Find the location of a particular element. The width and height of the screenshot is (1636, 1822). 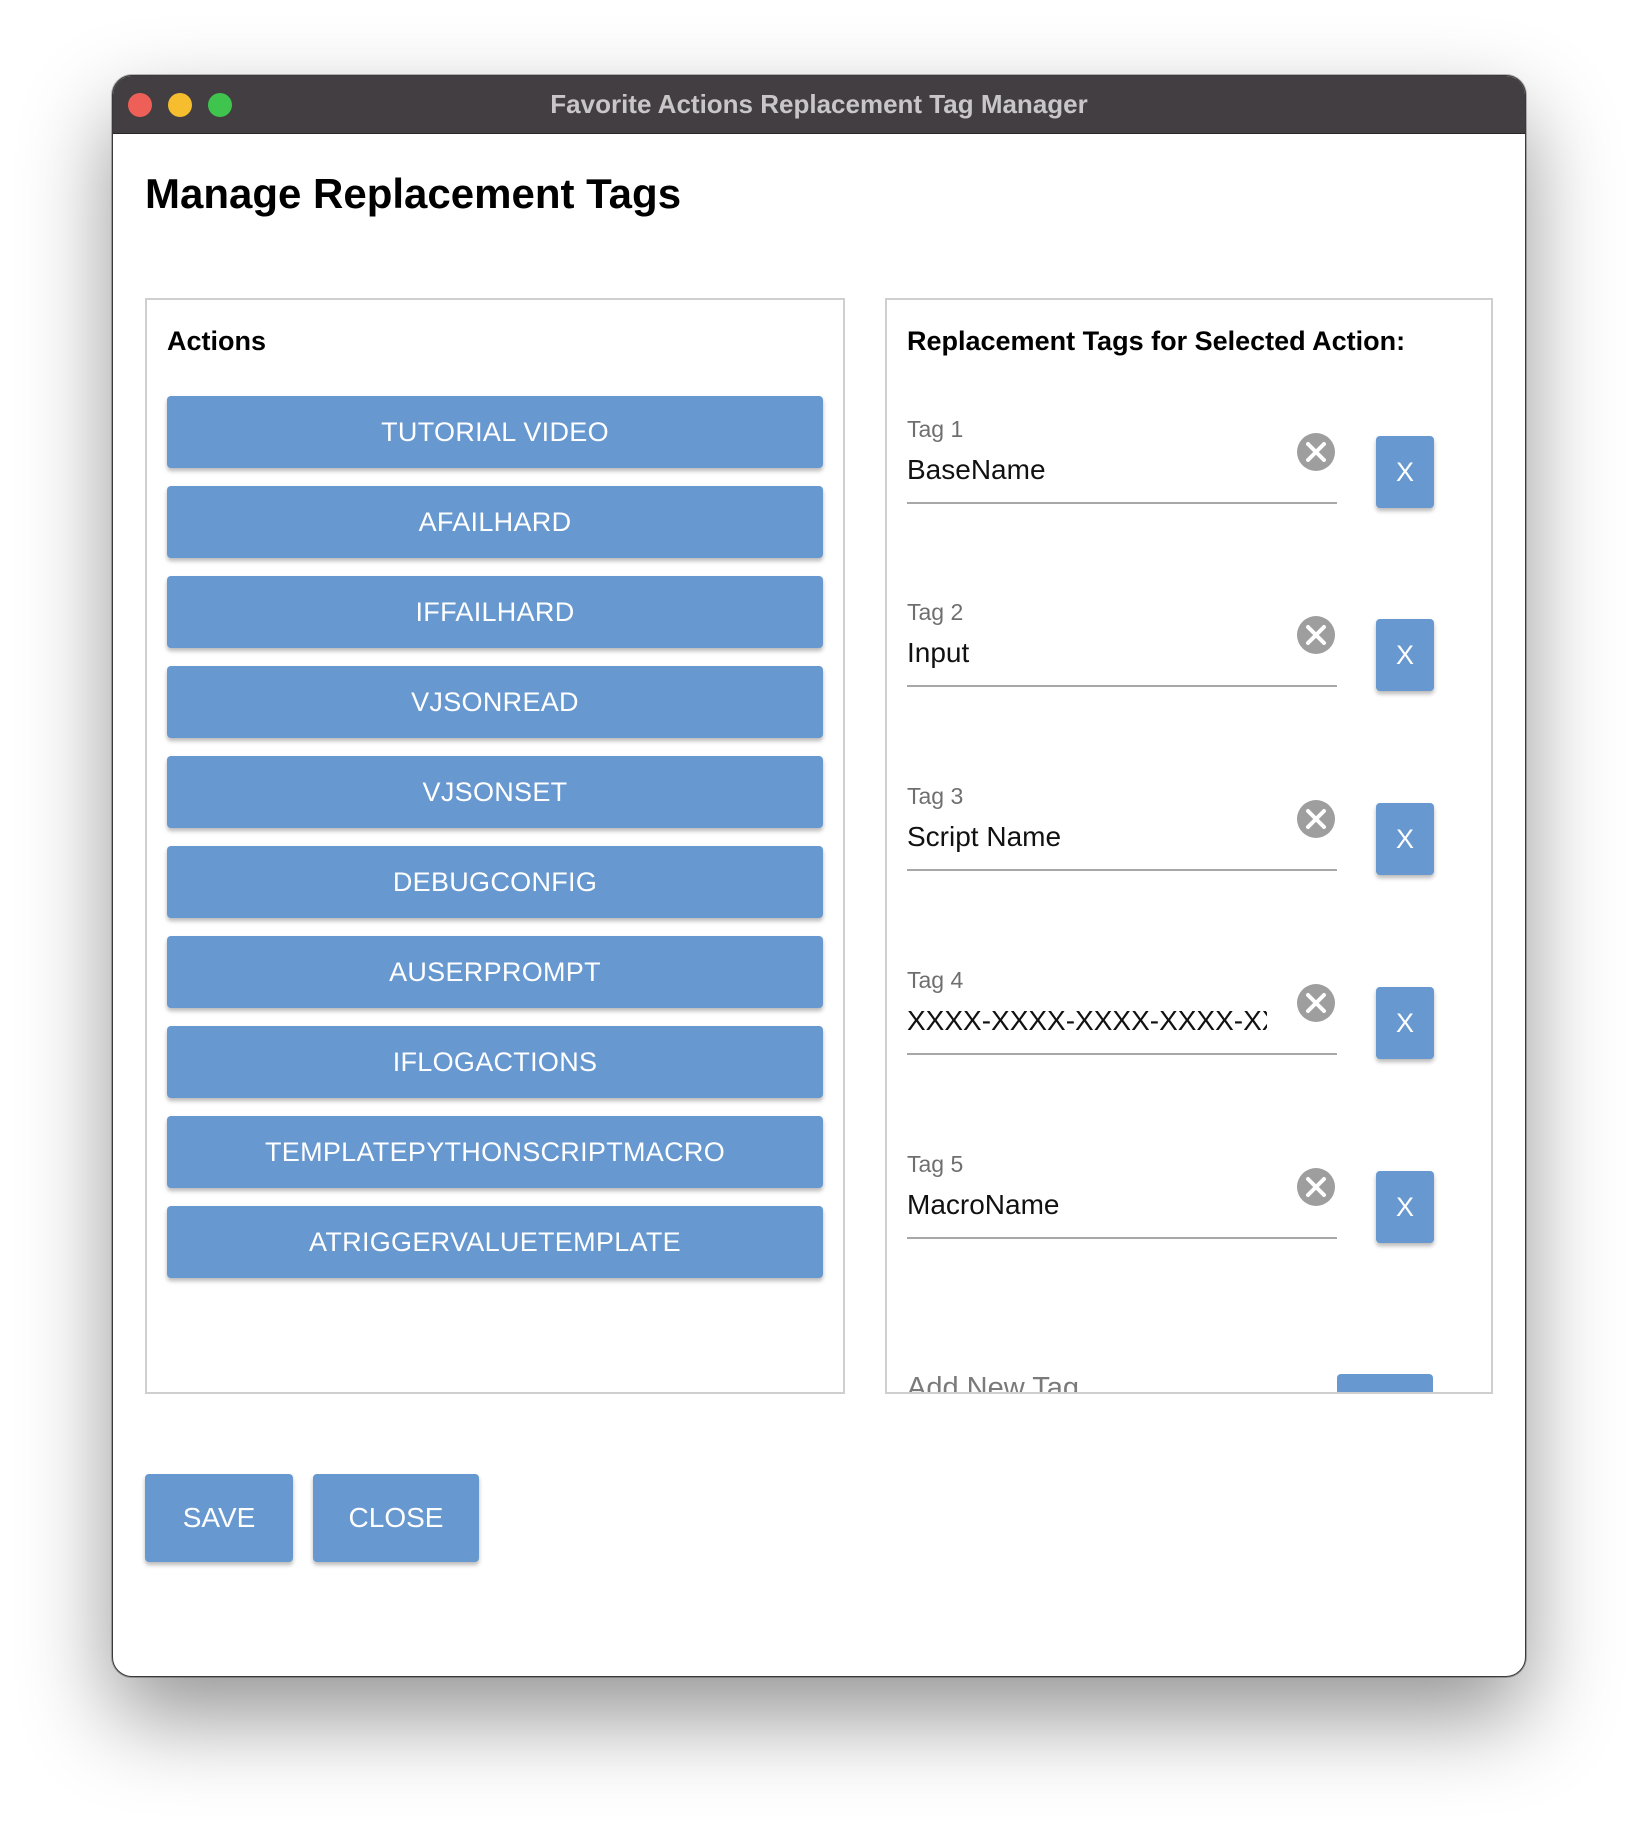

action-button-vjsonread: VJSONREAD is located at coordinates (495, 702).